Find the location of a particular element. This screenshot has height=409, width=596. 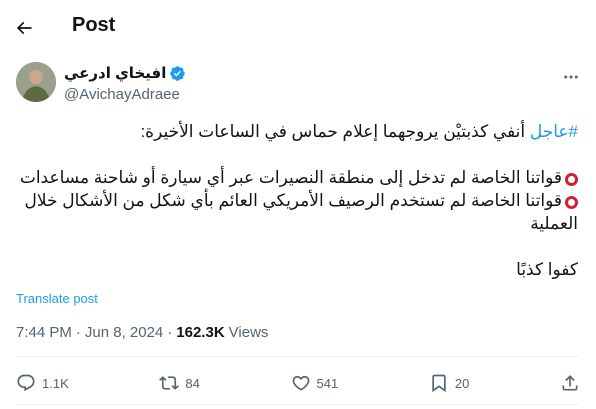

repost-button: 84 is located at coordinates (179, 383).